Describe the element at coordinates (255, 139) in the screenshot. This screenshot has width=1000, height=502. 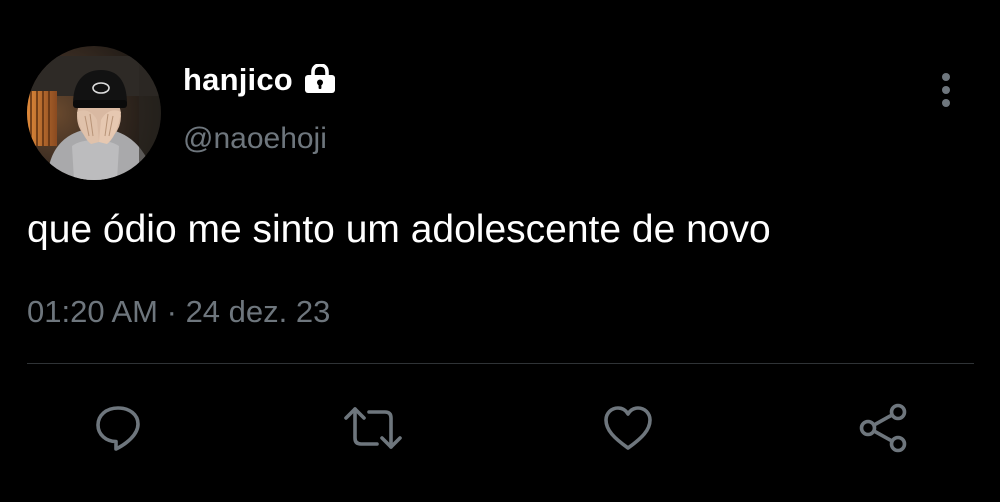
I see `user-handle: @naoehoji` at that location.